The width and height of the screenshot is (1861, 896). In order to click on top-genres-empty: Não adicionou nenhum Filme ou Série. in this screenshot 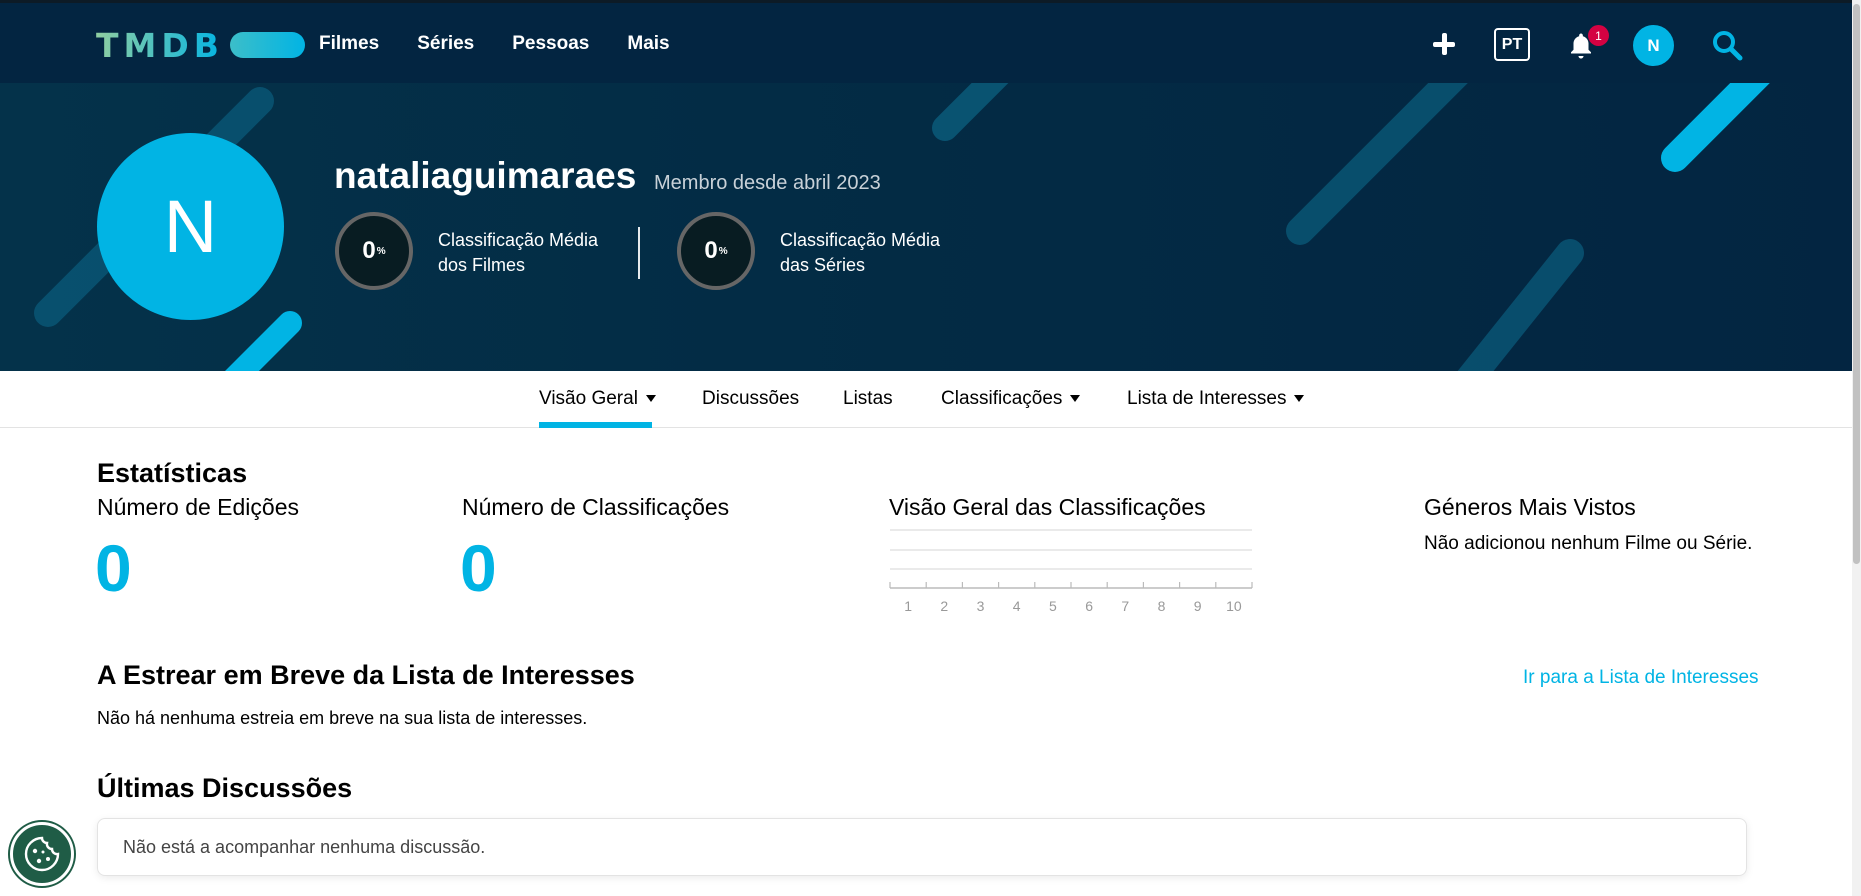, I will do `click(1588, 543)`.